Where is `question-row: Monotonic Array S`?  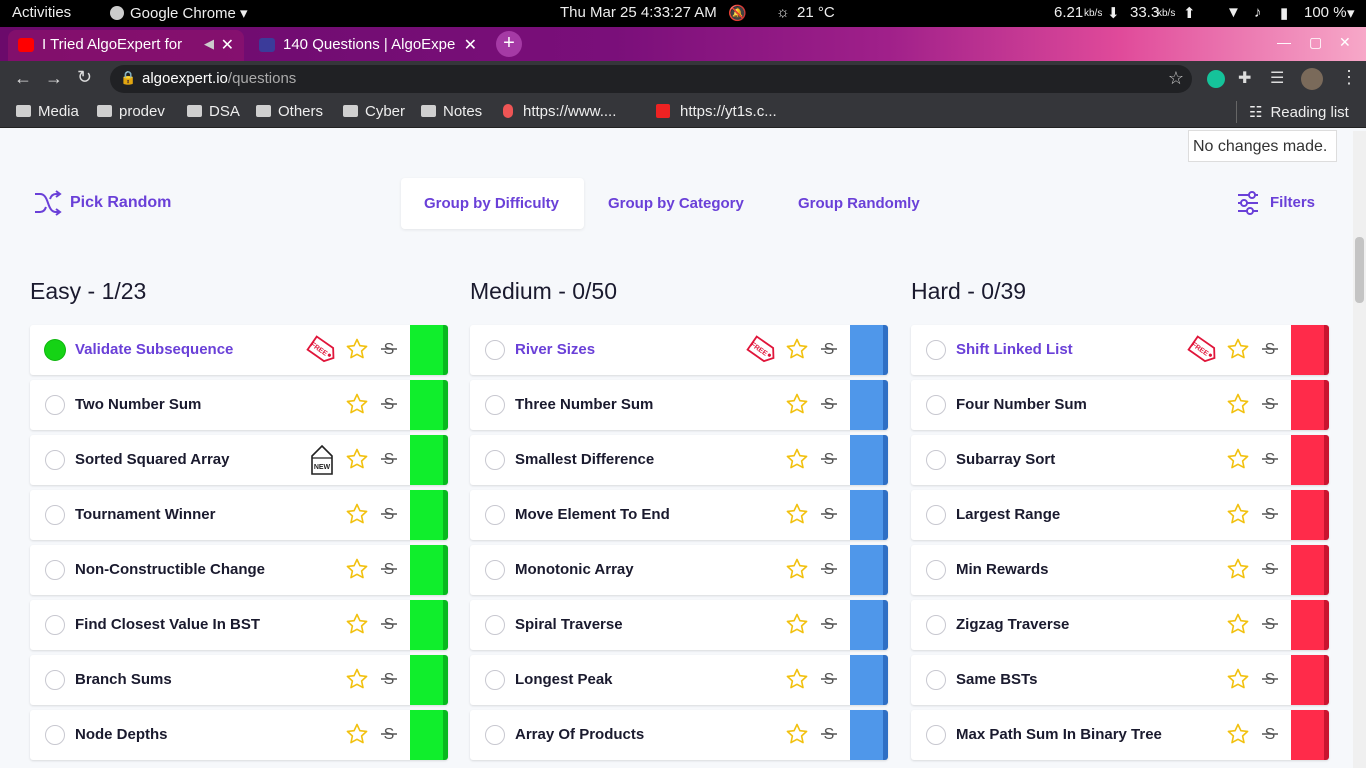 question-row: Monotonic Array S is located at coordinates (679, 570).